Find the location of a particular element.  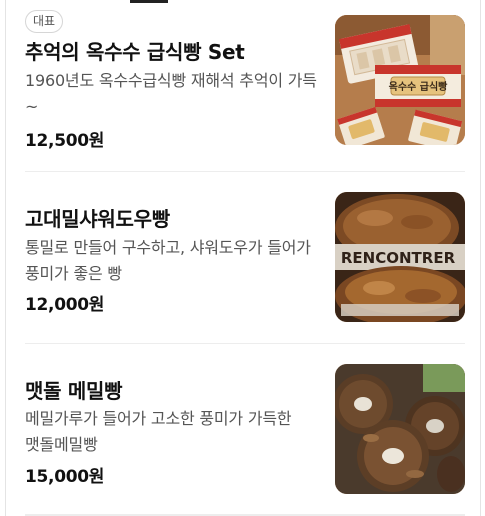

menu-item-title: 맷돌 메밀빵 is located at coordinates (74, 391).